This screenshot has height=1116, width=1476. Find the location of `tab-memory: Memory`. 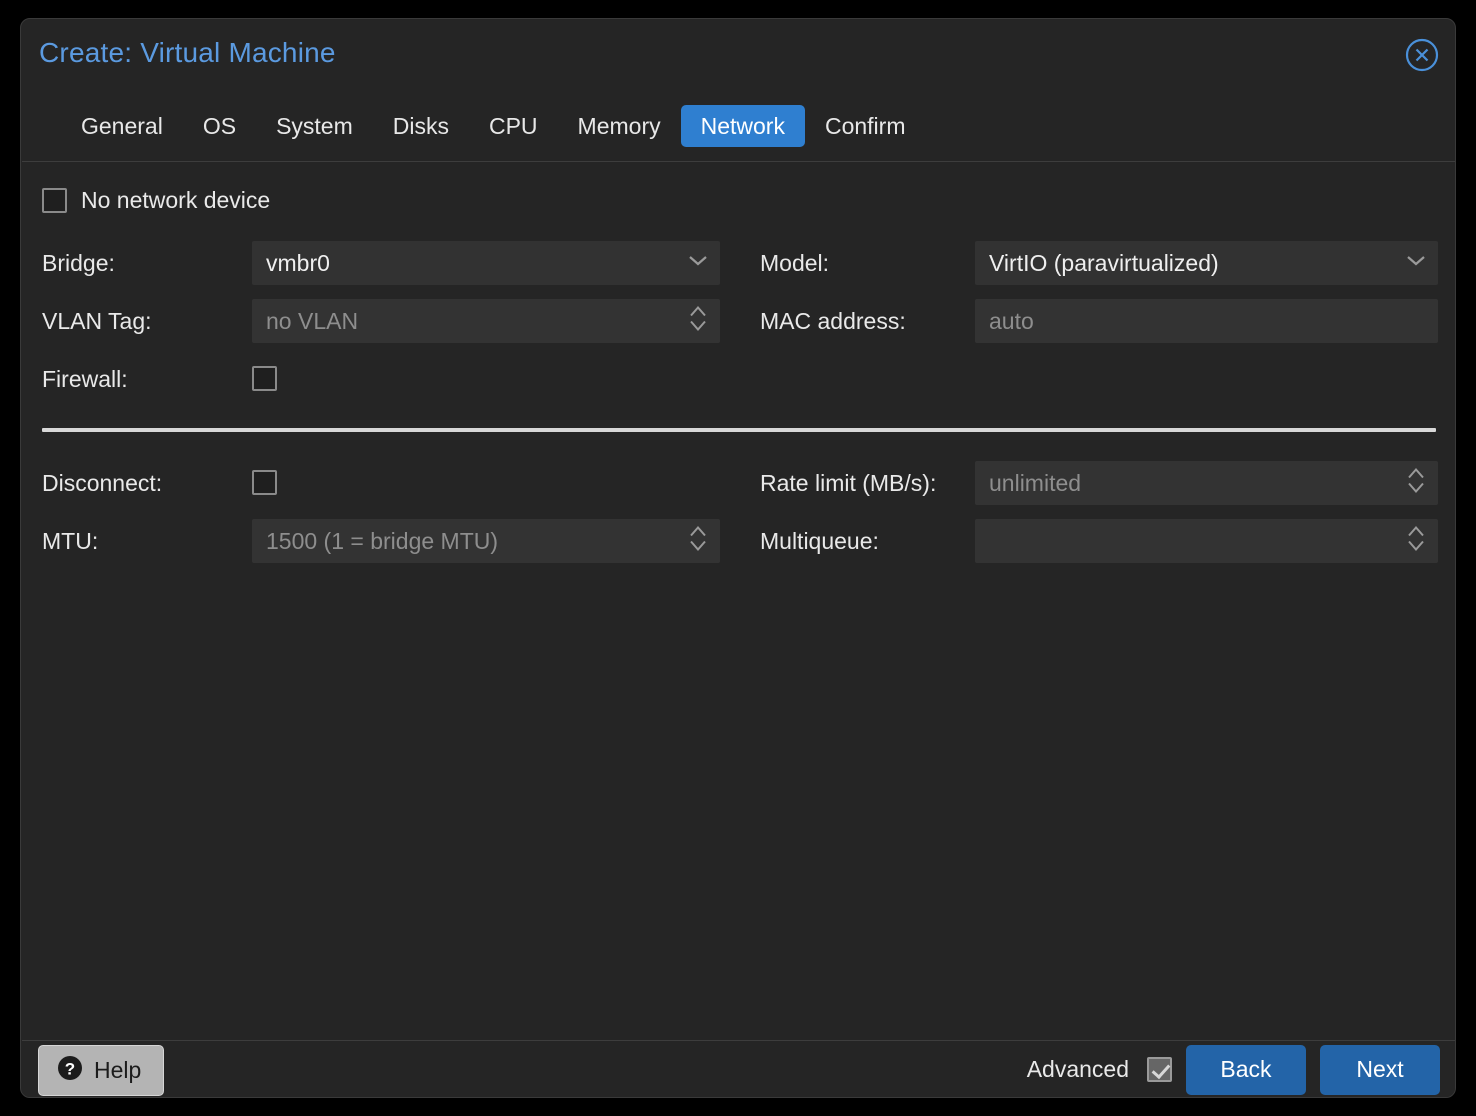

tab-memory: Memory is located at coordinates (619, 126).